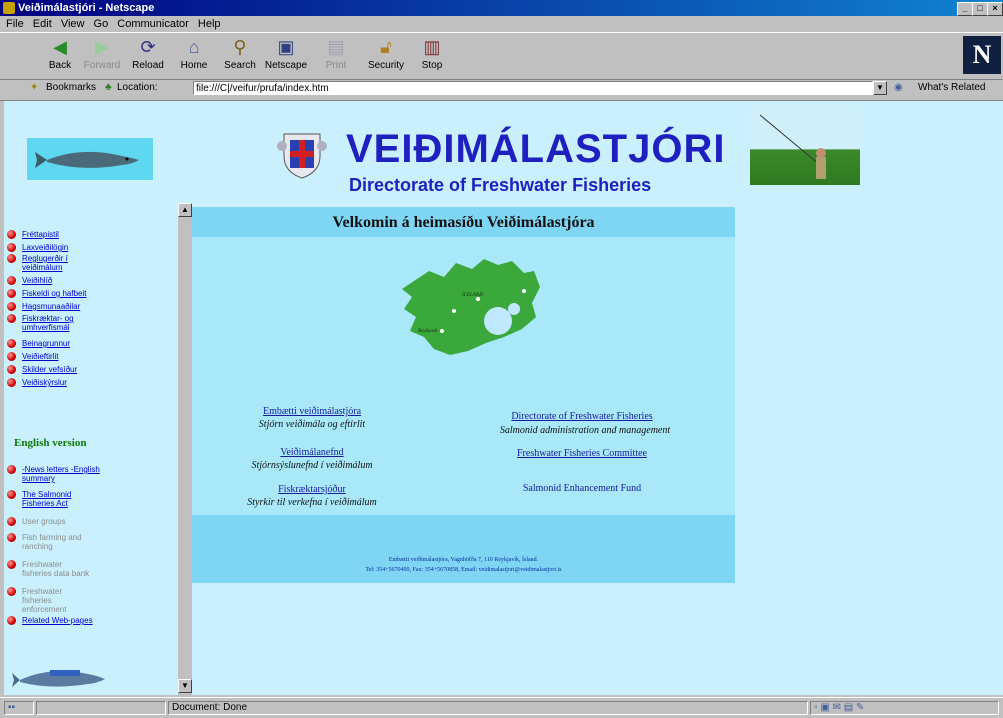 The height and width of the screenshot is (718, 1003). Describe the element at coordinates (428, 331) in the screenshot. I see `map-city-label: Reykjavík` at that location.